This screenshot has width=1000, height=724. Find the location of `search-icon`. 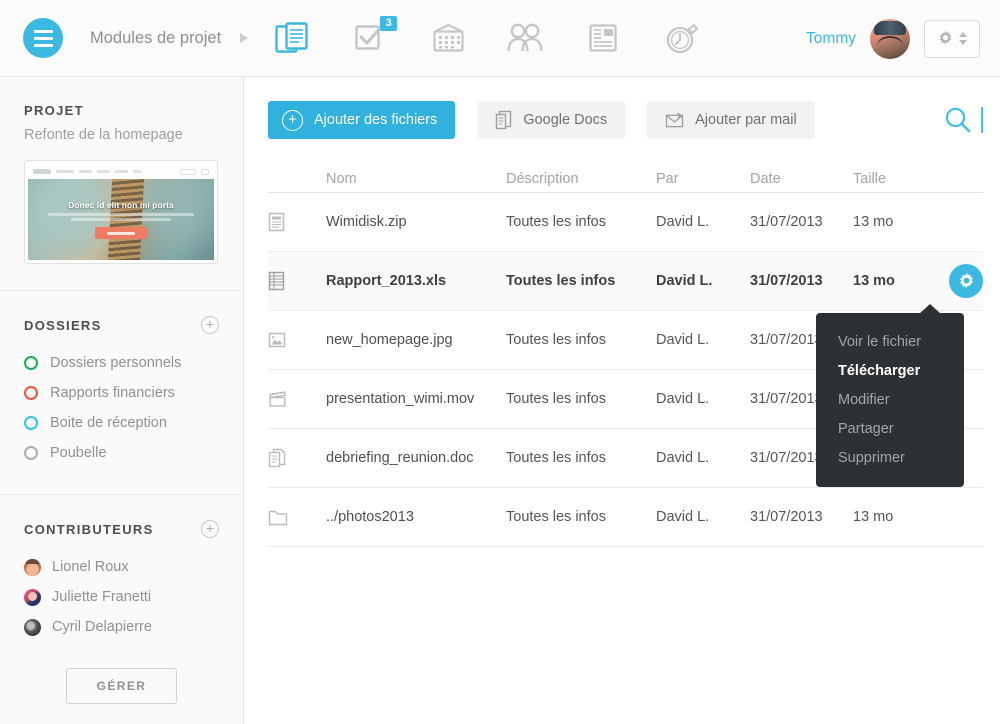

search-icon is located at coordinates (958, 120).